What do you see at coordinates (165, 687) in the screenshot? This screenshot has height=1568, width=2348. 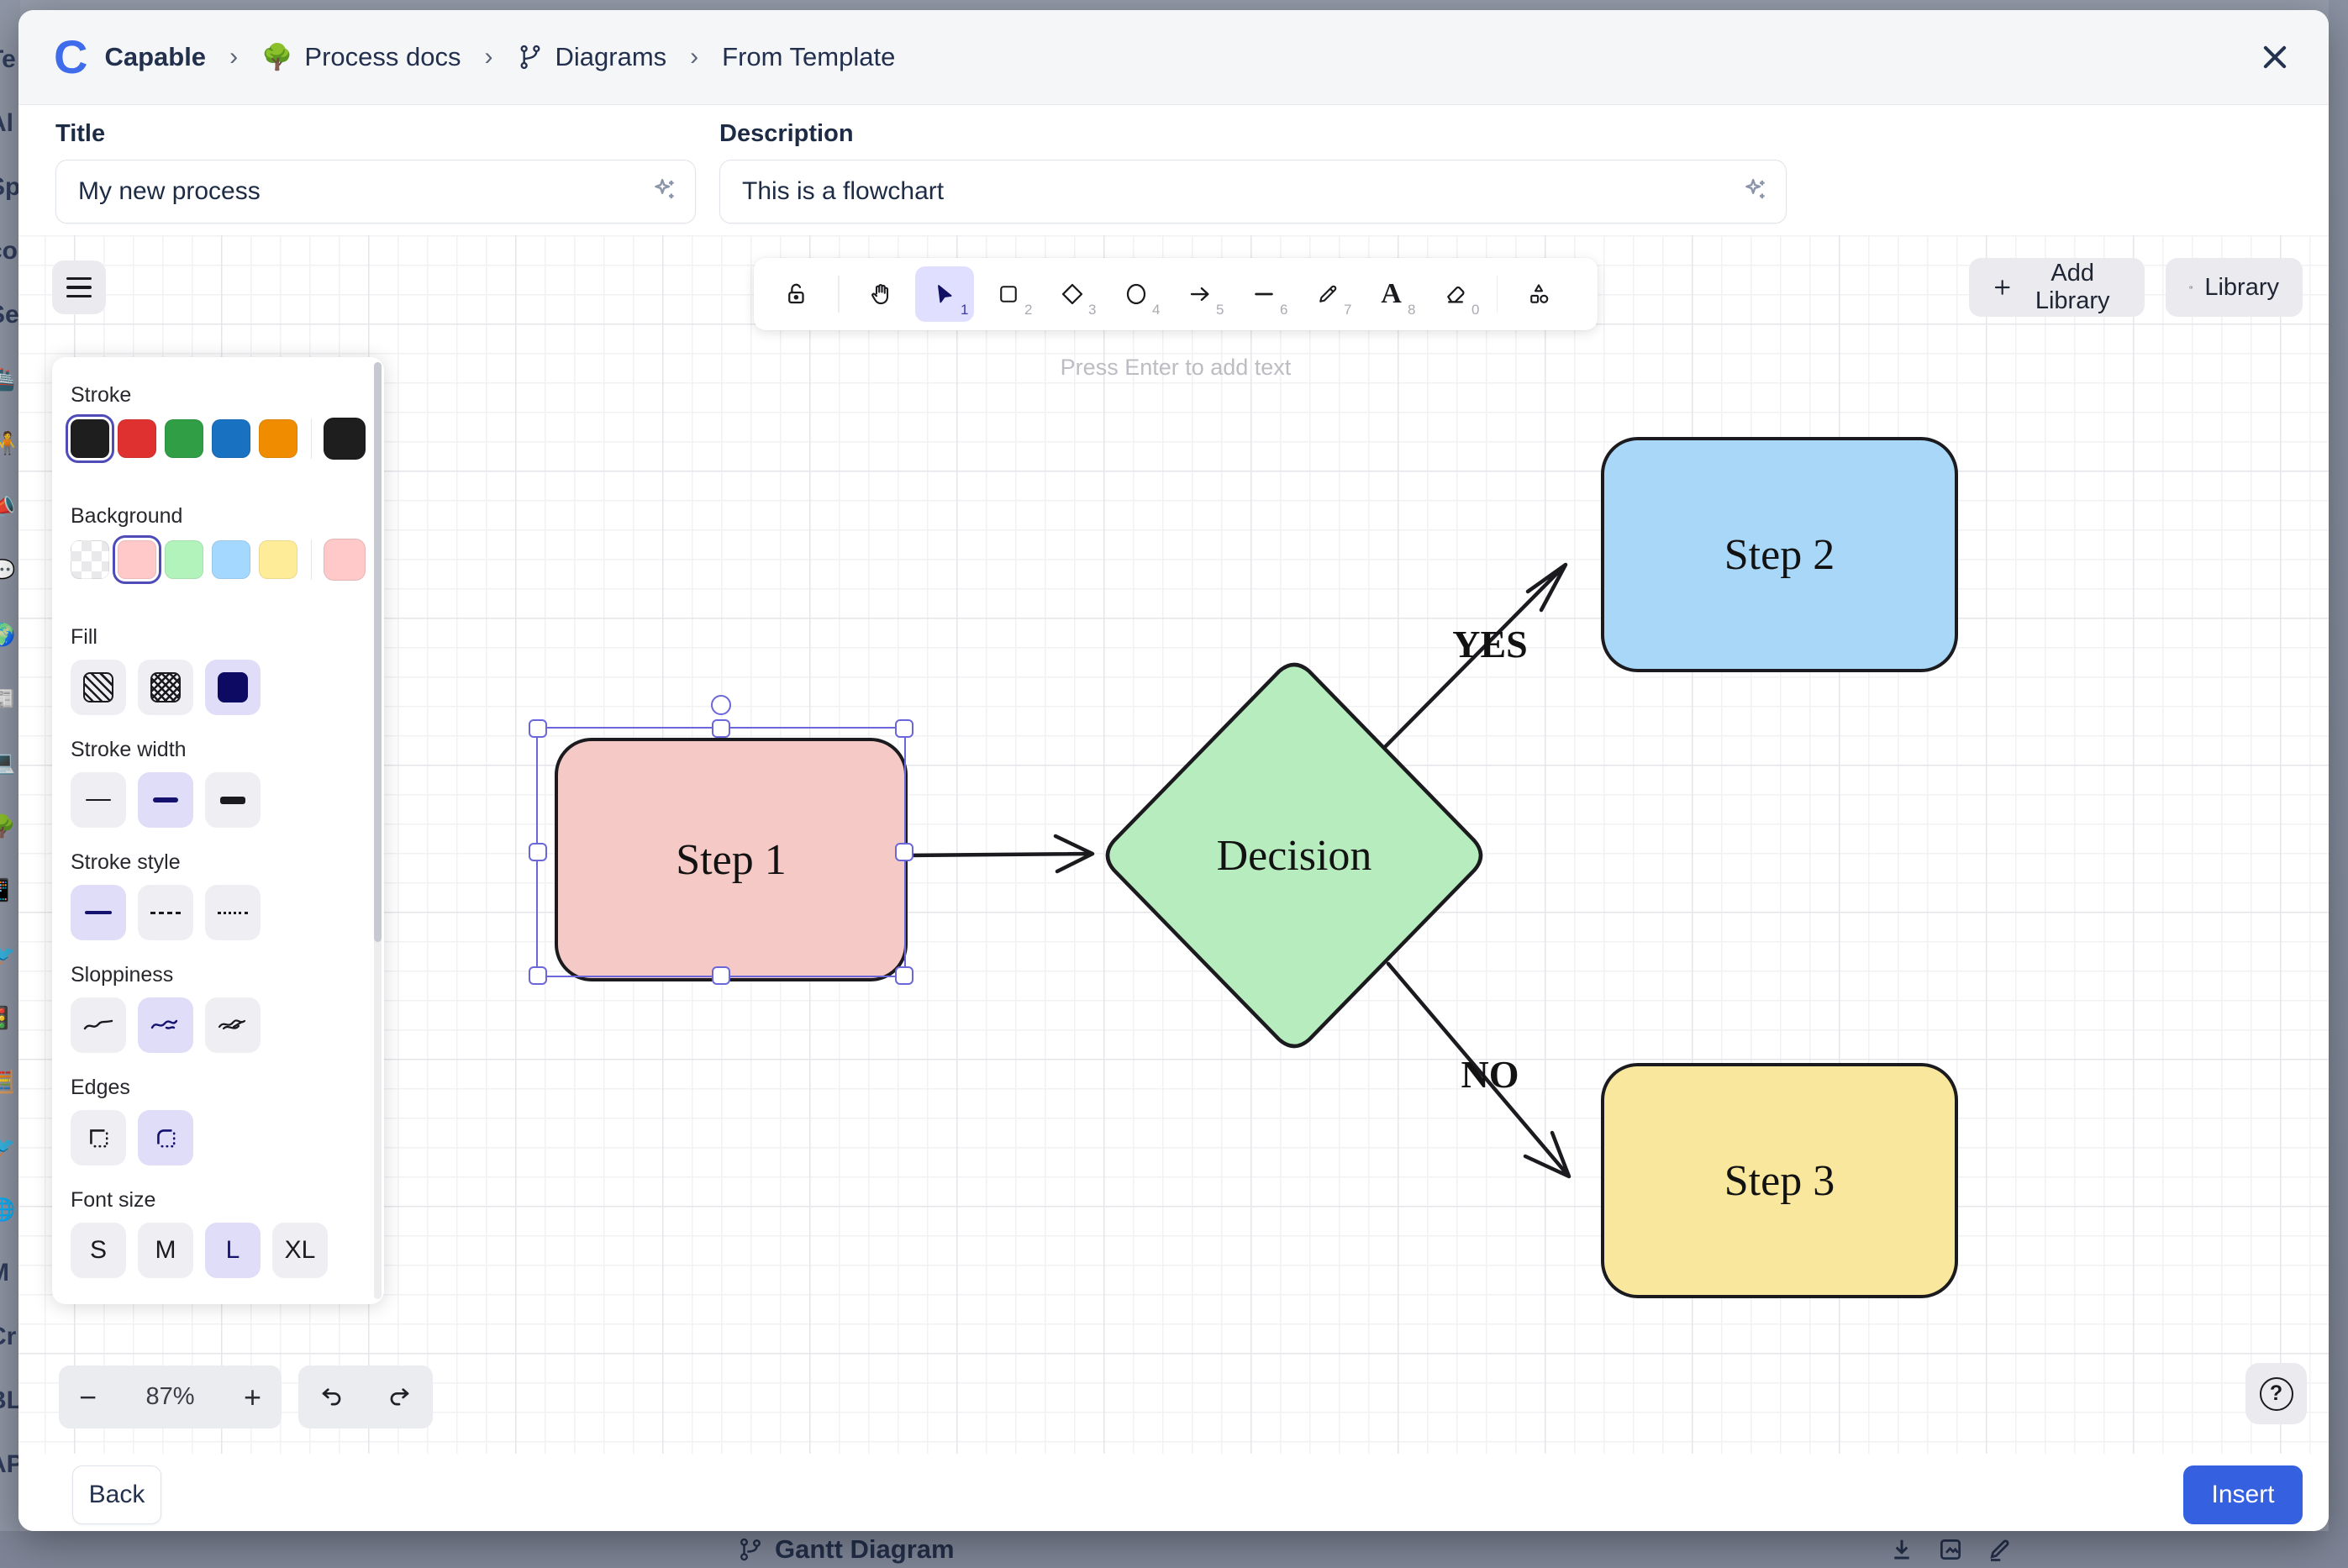 I see `fill-crosshatch-button` at bounding box center [165, 687].